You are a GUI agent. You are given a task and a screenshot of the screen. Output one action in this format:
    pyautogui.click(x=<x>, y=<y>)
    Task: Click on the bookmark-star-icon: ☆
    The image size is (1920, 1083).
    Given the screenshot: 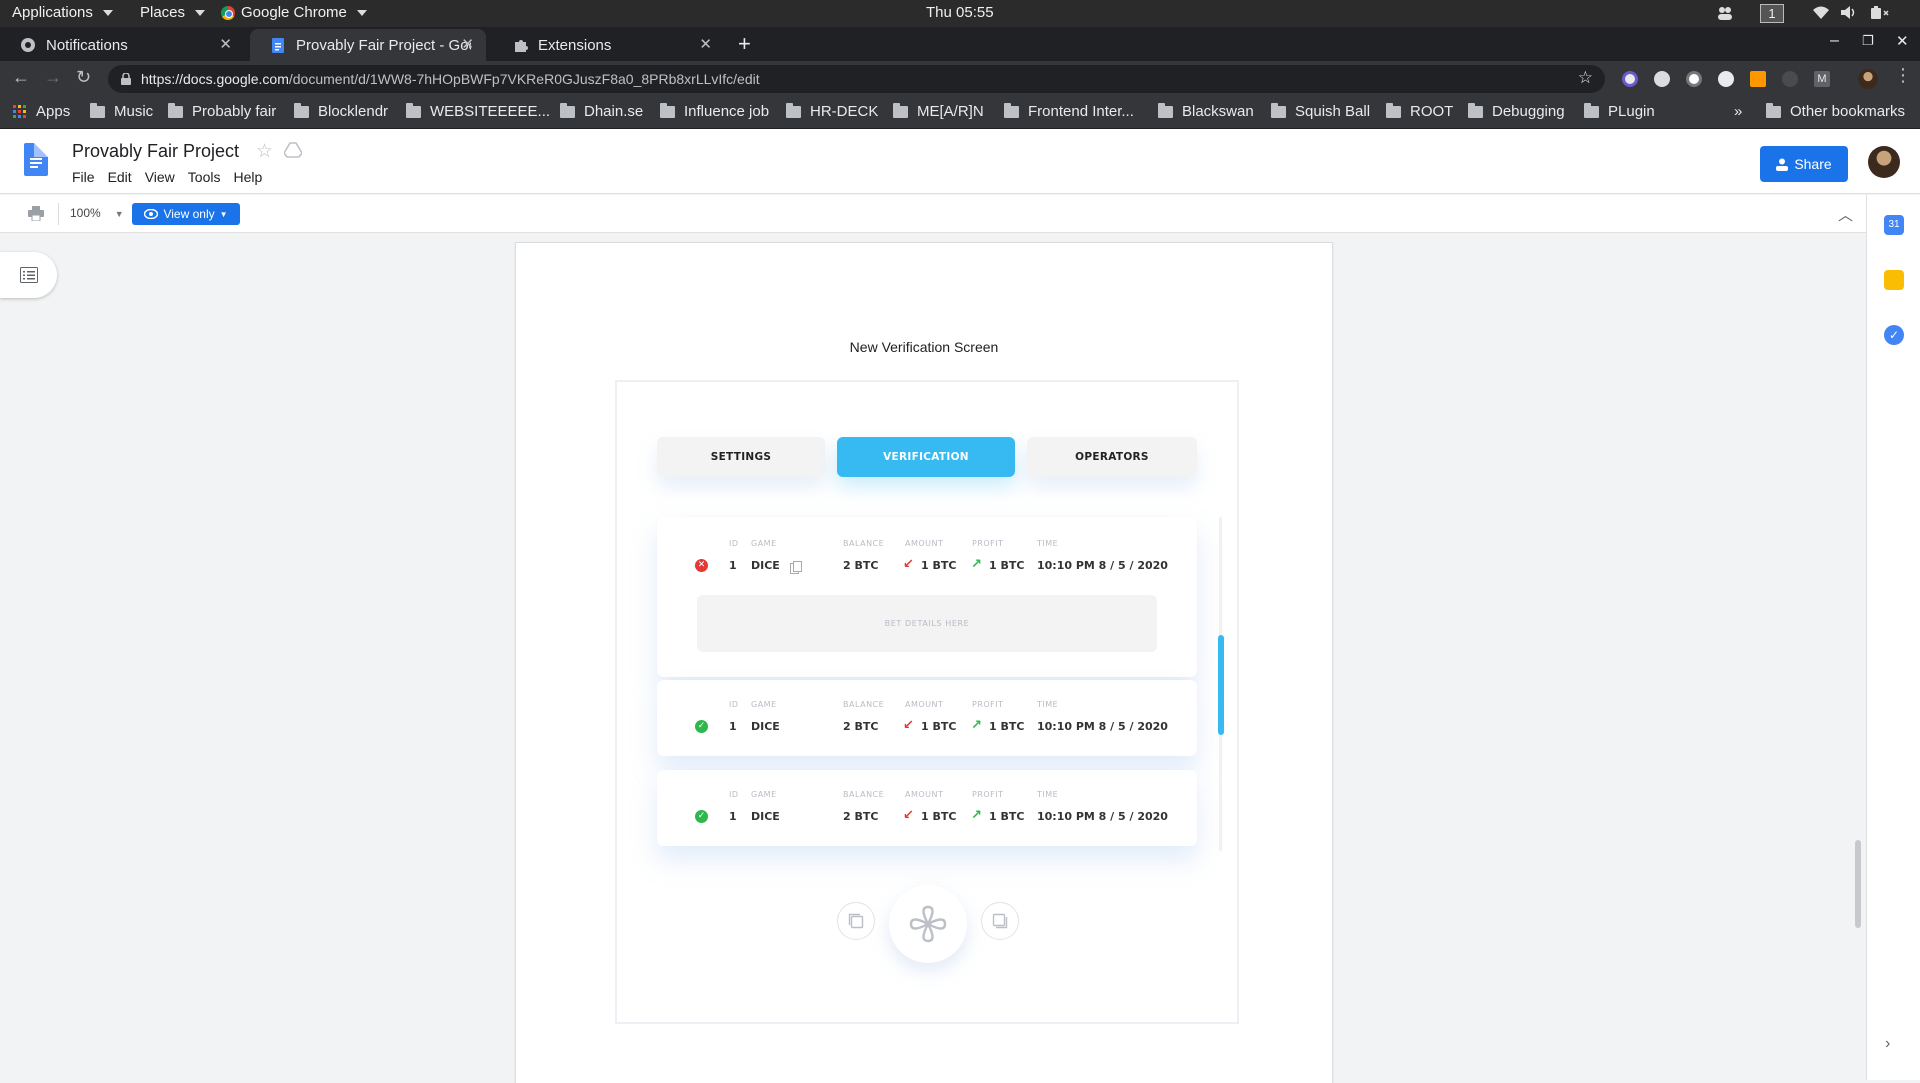 What is the action you would take?
    pyautogui.click(x=1585, y=78)
    